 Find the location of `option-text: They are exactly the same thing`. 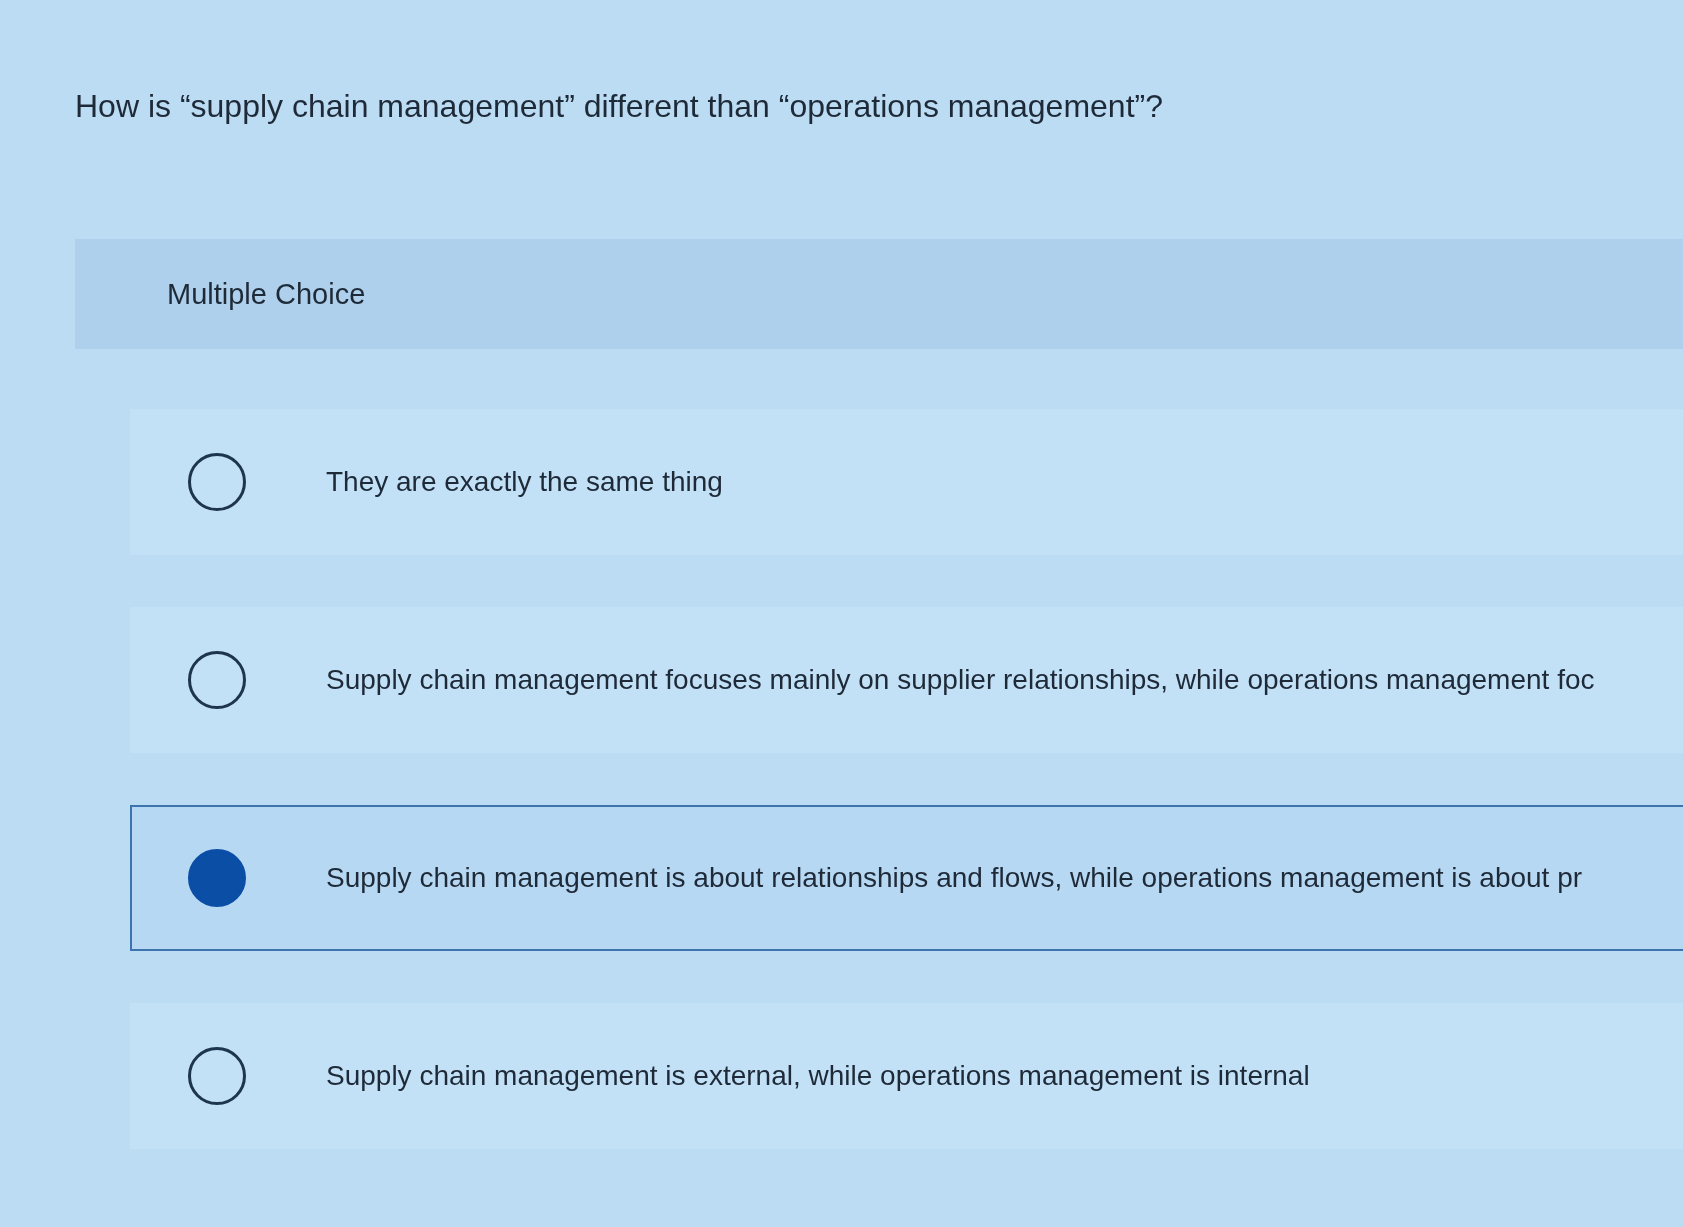

option-text: They are exactly the same thing is located at coordinates (524, 482).